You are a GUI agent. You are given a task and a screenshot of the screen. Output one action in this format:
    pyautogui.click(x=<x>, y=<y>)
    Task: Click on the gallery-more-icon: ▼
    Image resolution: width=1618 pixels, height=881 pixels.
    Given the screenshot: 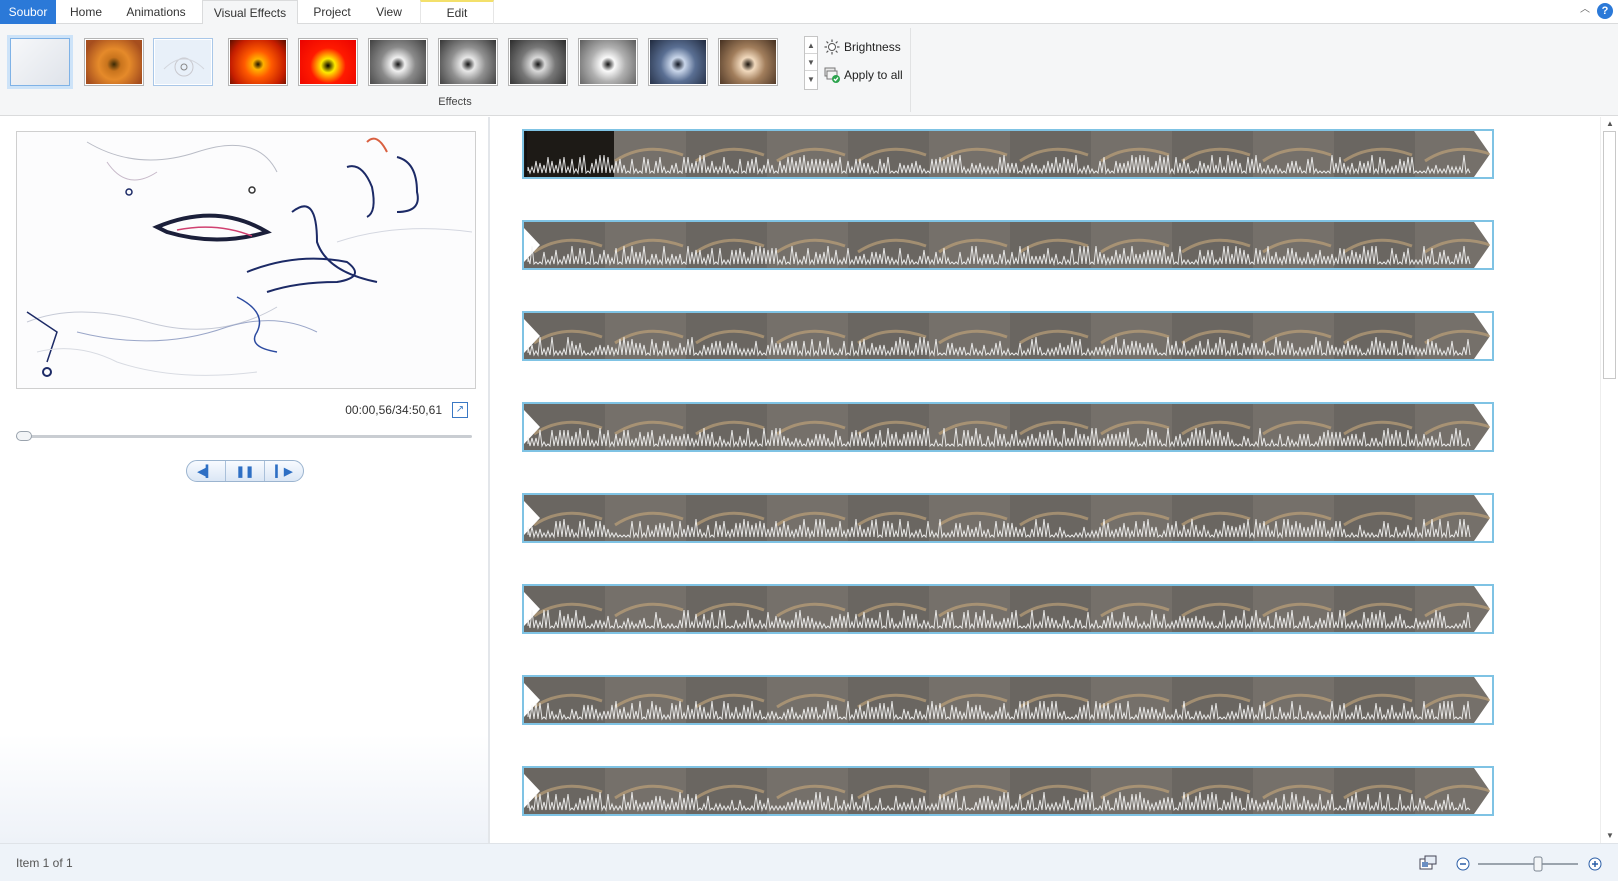 What is the action you would take?
    pyautogui.click(x=811, y=79)
    